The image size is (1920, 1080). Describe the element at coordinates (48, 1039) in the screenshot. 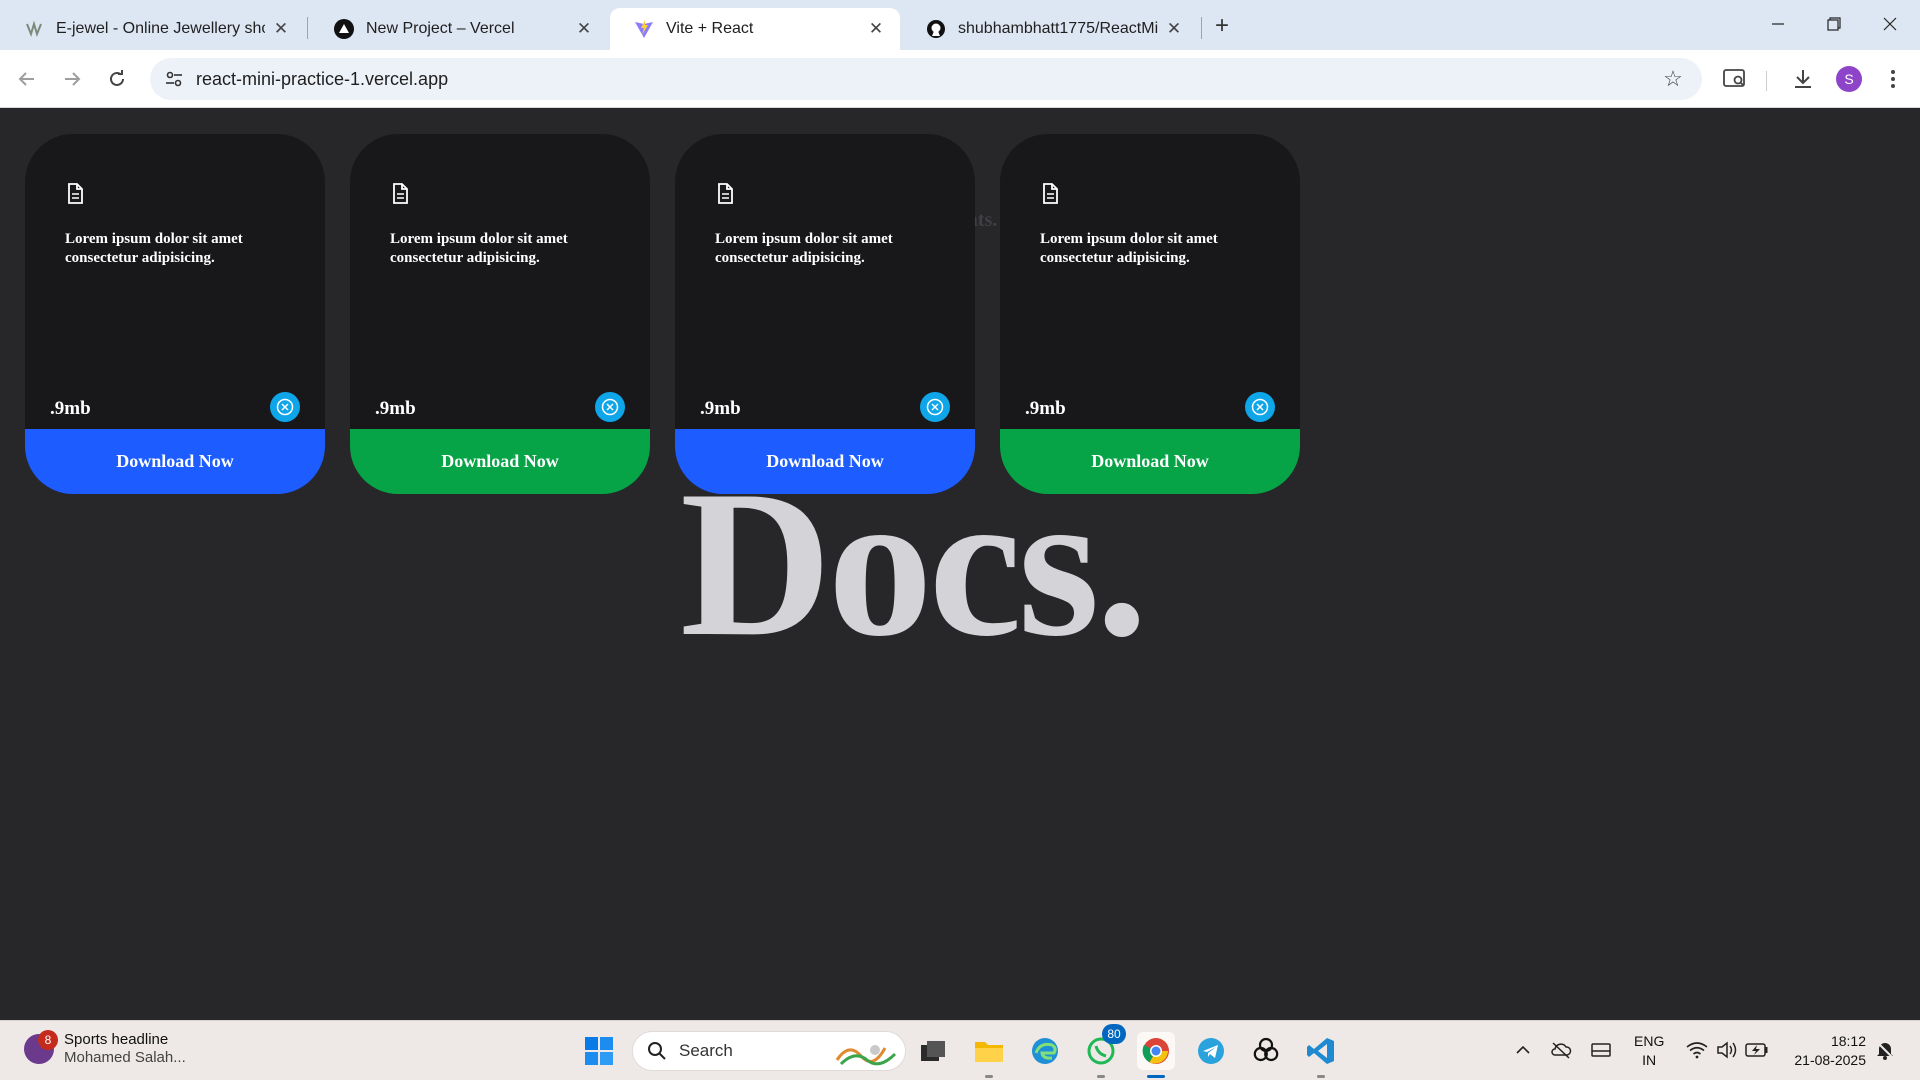

I see `news-badge: 8` at that location.